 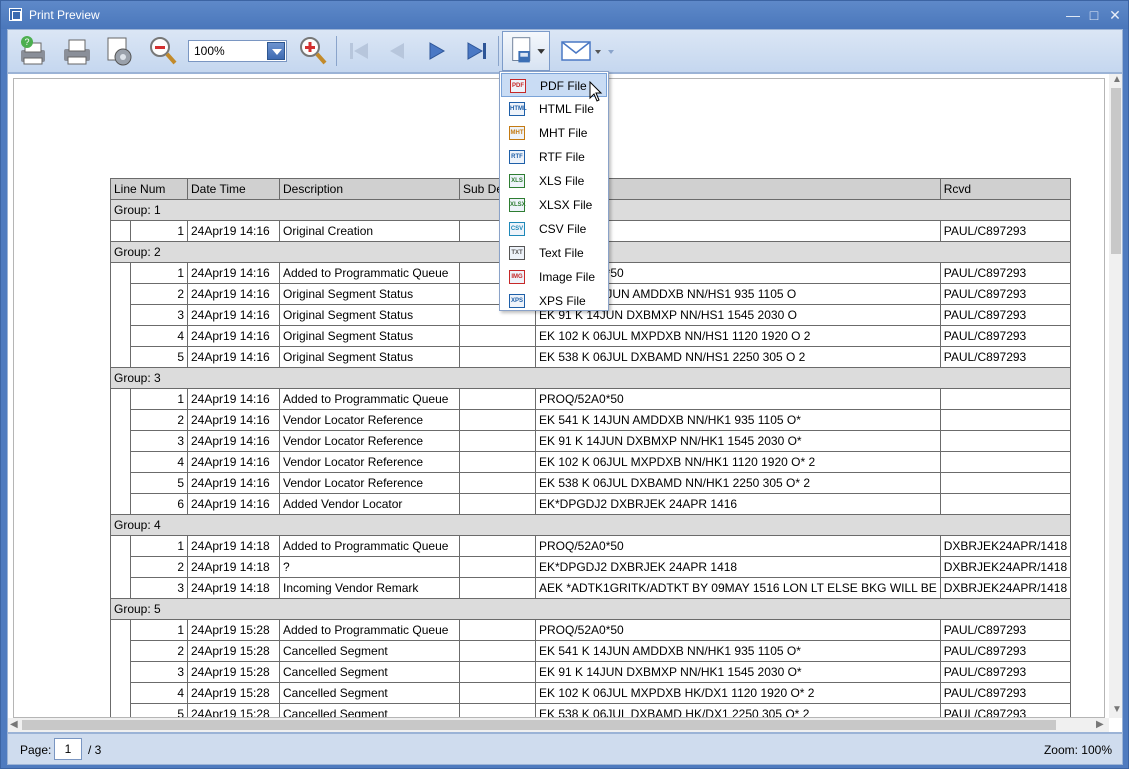 What do you see at coordinates (554, 301) in the screenshot?
I see `export-menu-item: XPS XPS File` at bounding box center [554, 301].